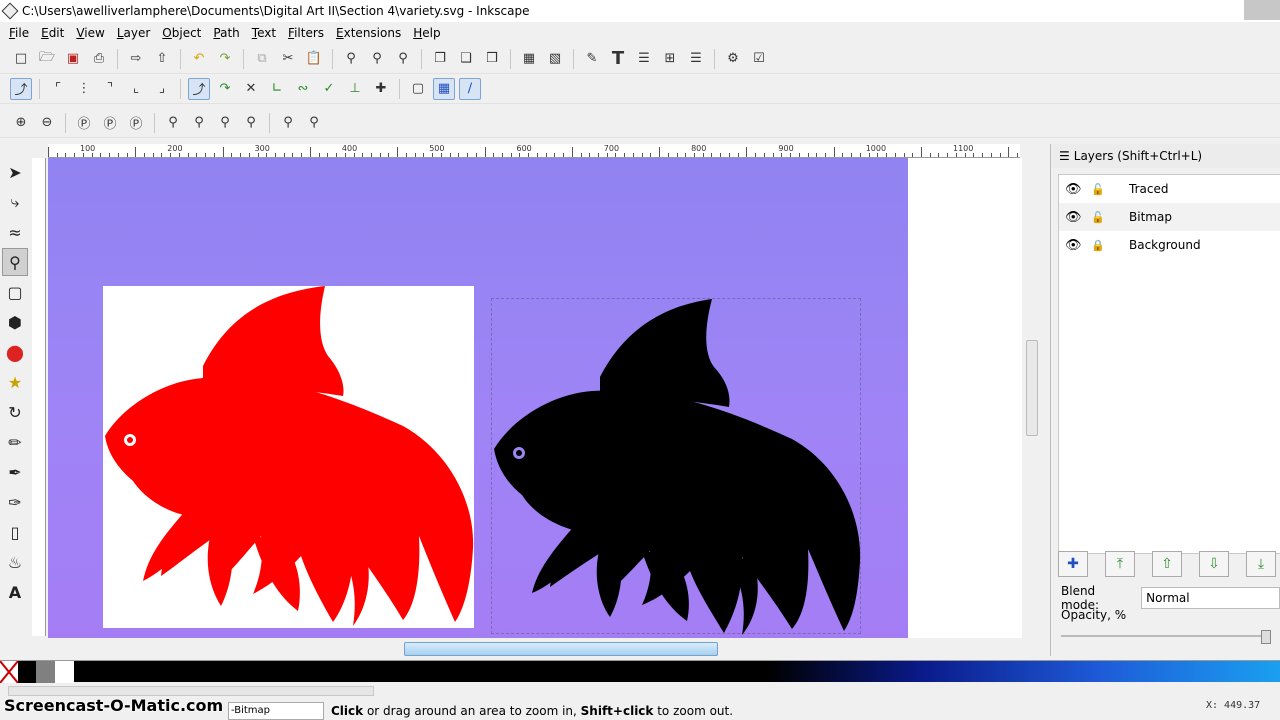 This screenshot has height=720, width=1280. I want to click on selector-tool-icon: ➤, so click(15, 172).